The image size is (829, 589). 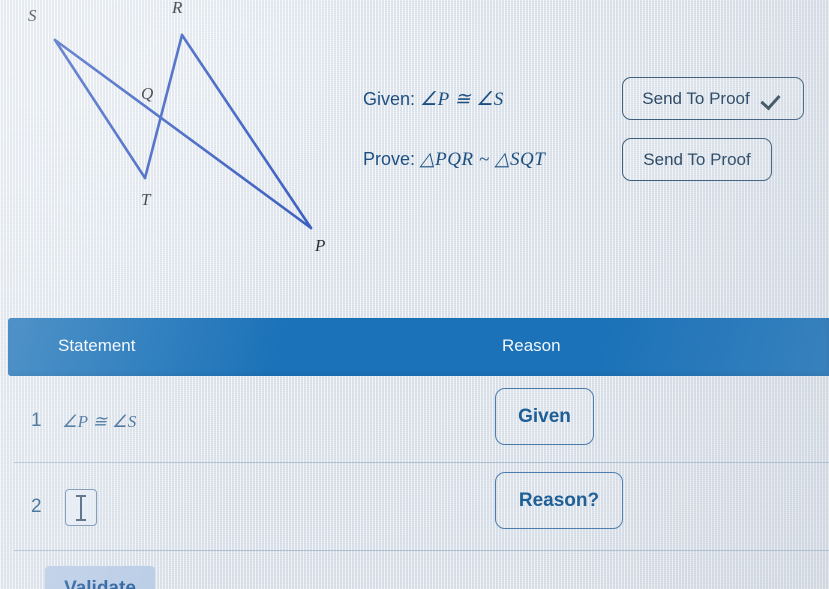 I want to click on send-to-proof-prove-button: Send To Proof, so click(x=697, y=159).